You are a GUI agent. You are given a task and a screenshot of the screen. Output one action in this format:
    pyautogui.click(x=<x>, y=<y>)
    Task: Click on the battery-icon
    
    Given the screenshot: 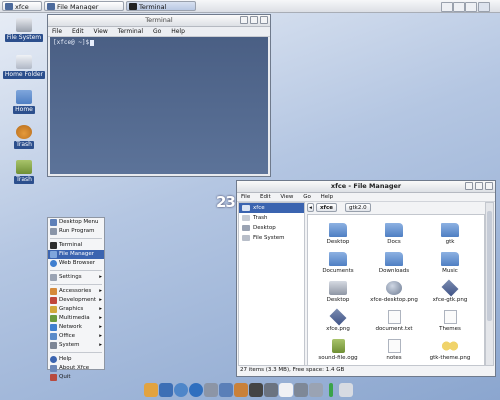 What is the action you would take?
    pyautogui.click(x=331, y=390)
    